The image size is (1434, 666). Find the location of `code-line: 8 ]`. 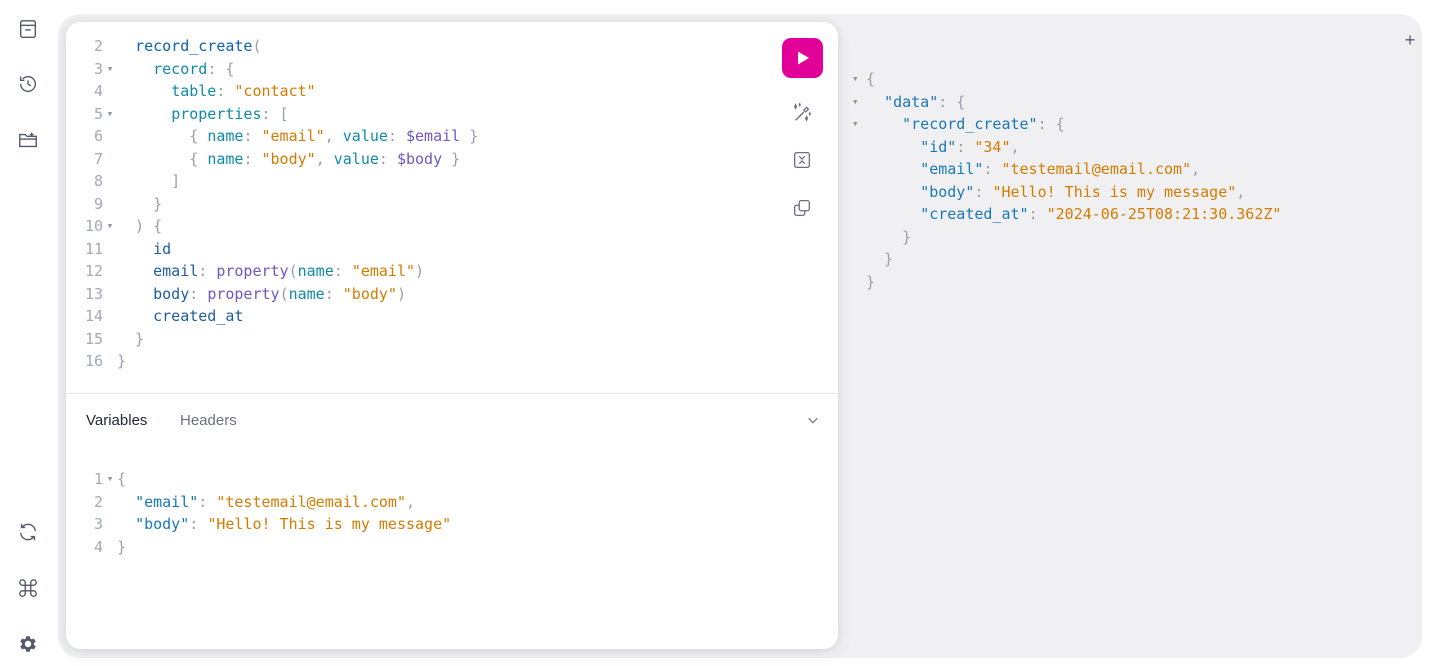

code-line: 8 ] is located at coordinates (123, 181).